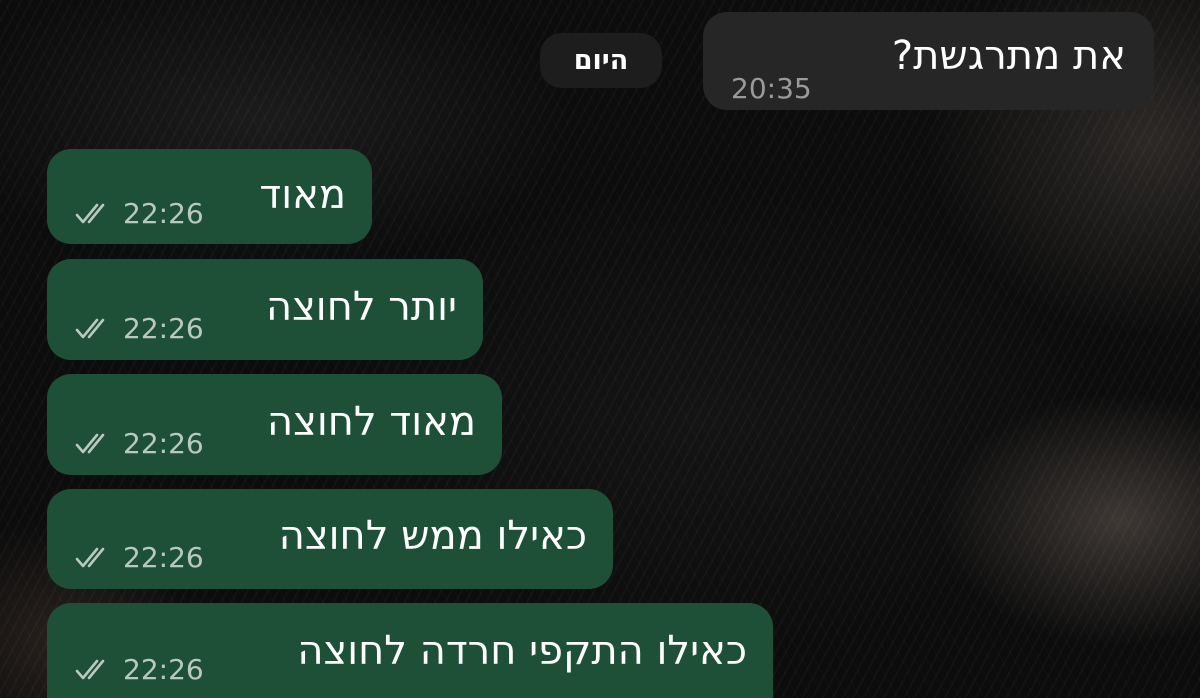  Describe the element at coordinates (361, 307) in the screenshot. I see `message-text: יותר לחוצה` at that location.